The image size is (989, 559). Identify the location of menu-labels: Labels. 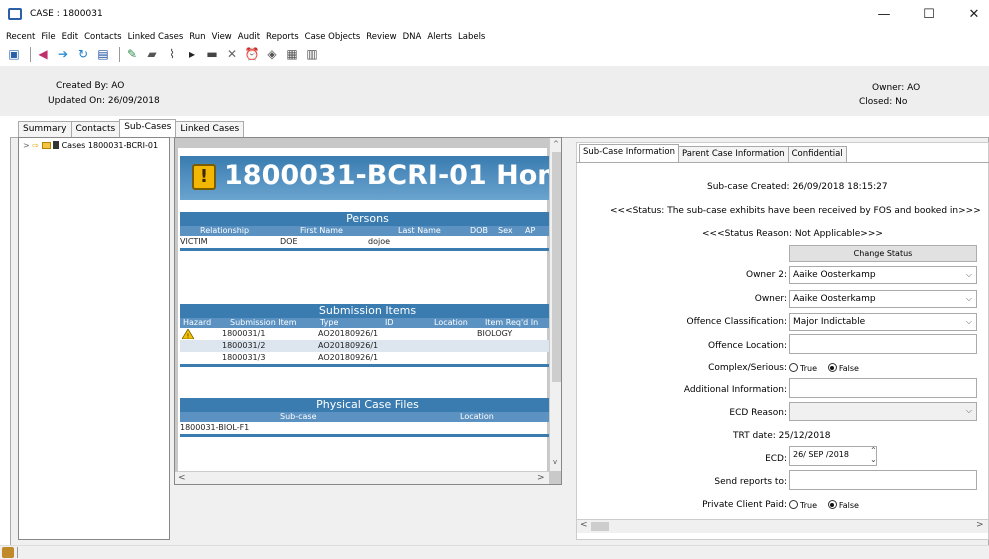
(471, 37).